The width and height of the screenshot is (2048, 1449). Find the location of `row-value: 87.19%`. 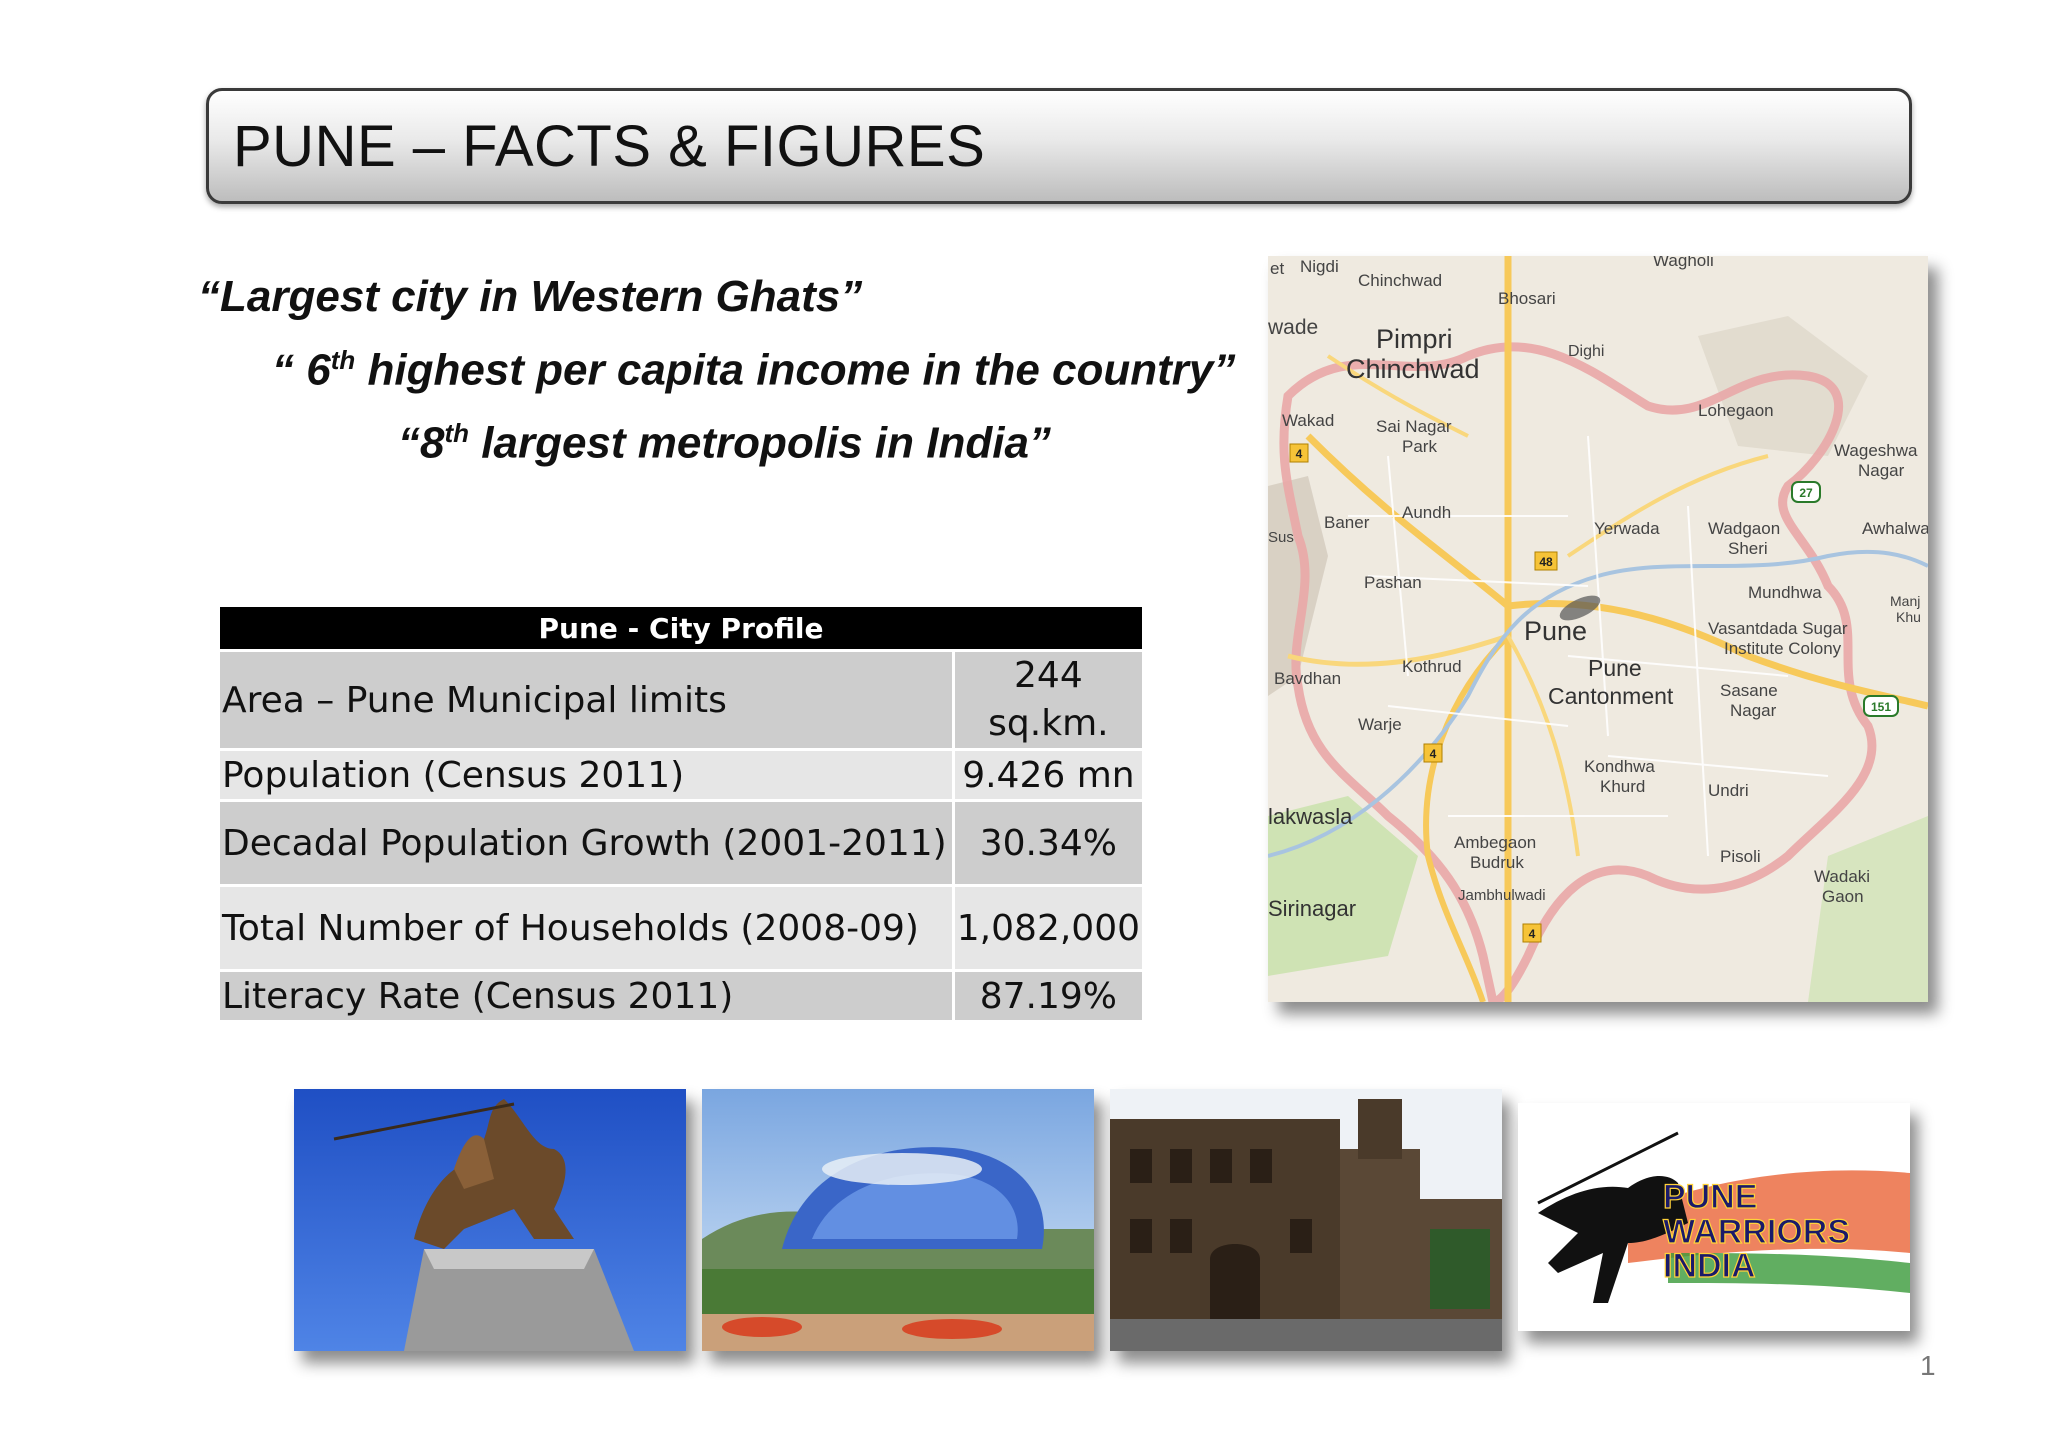

row-value: 87.19% is located at coordinates (1046, 996).